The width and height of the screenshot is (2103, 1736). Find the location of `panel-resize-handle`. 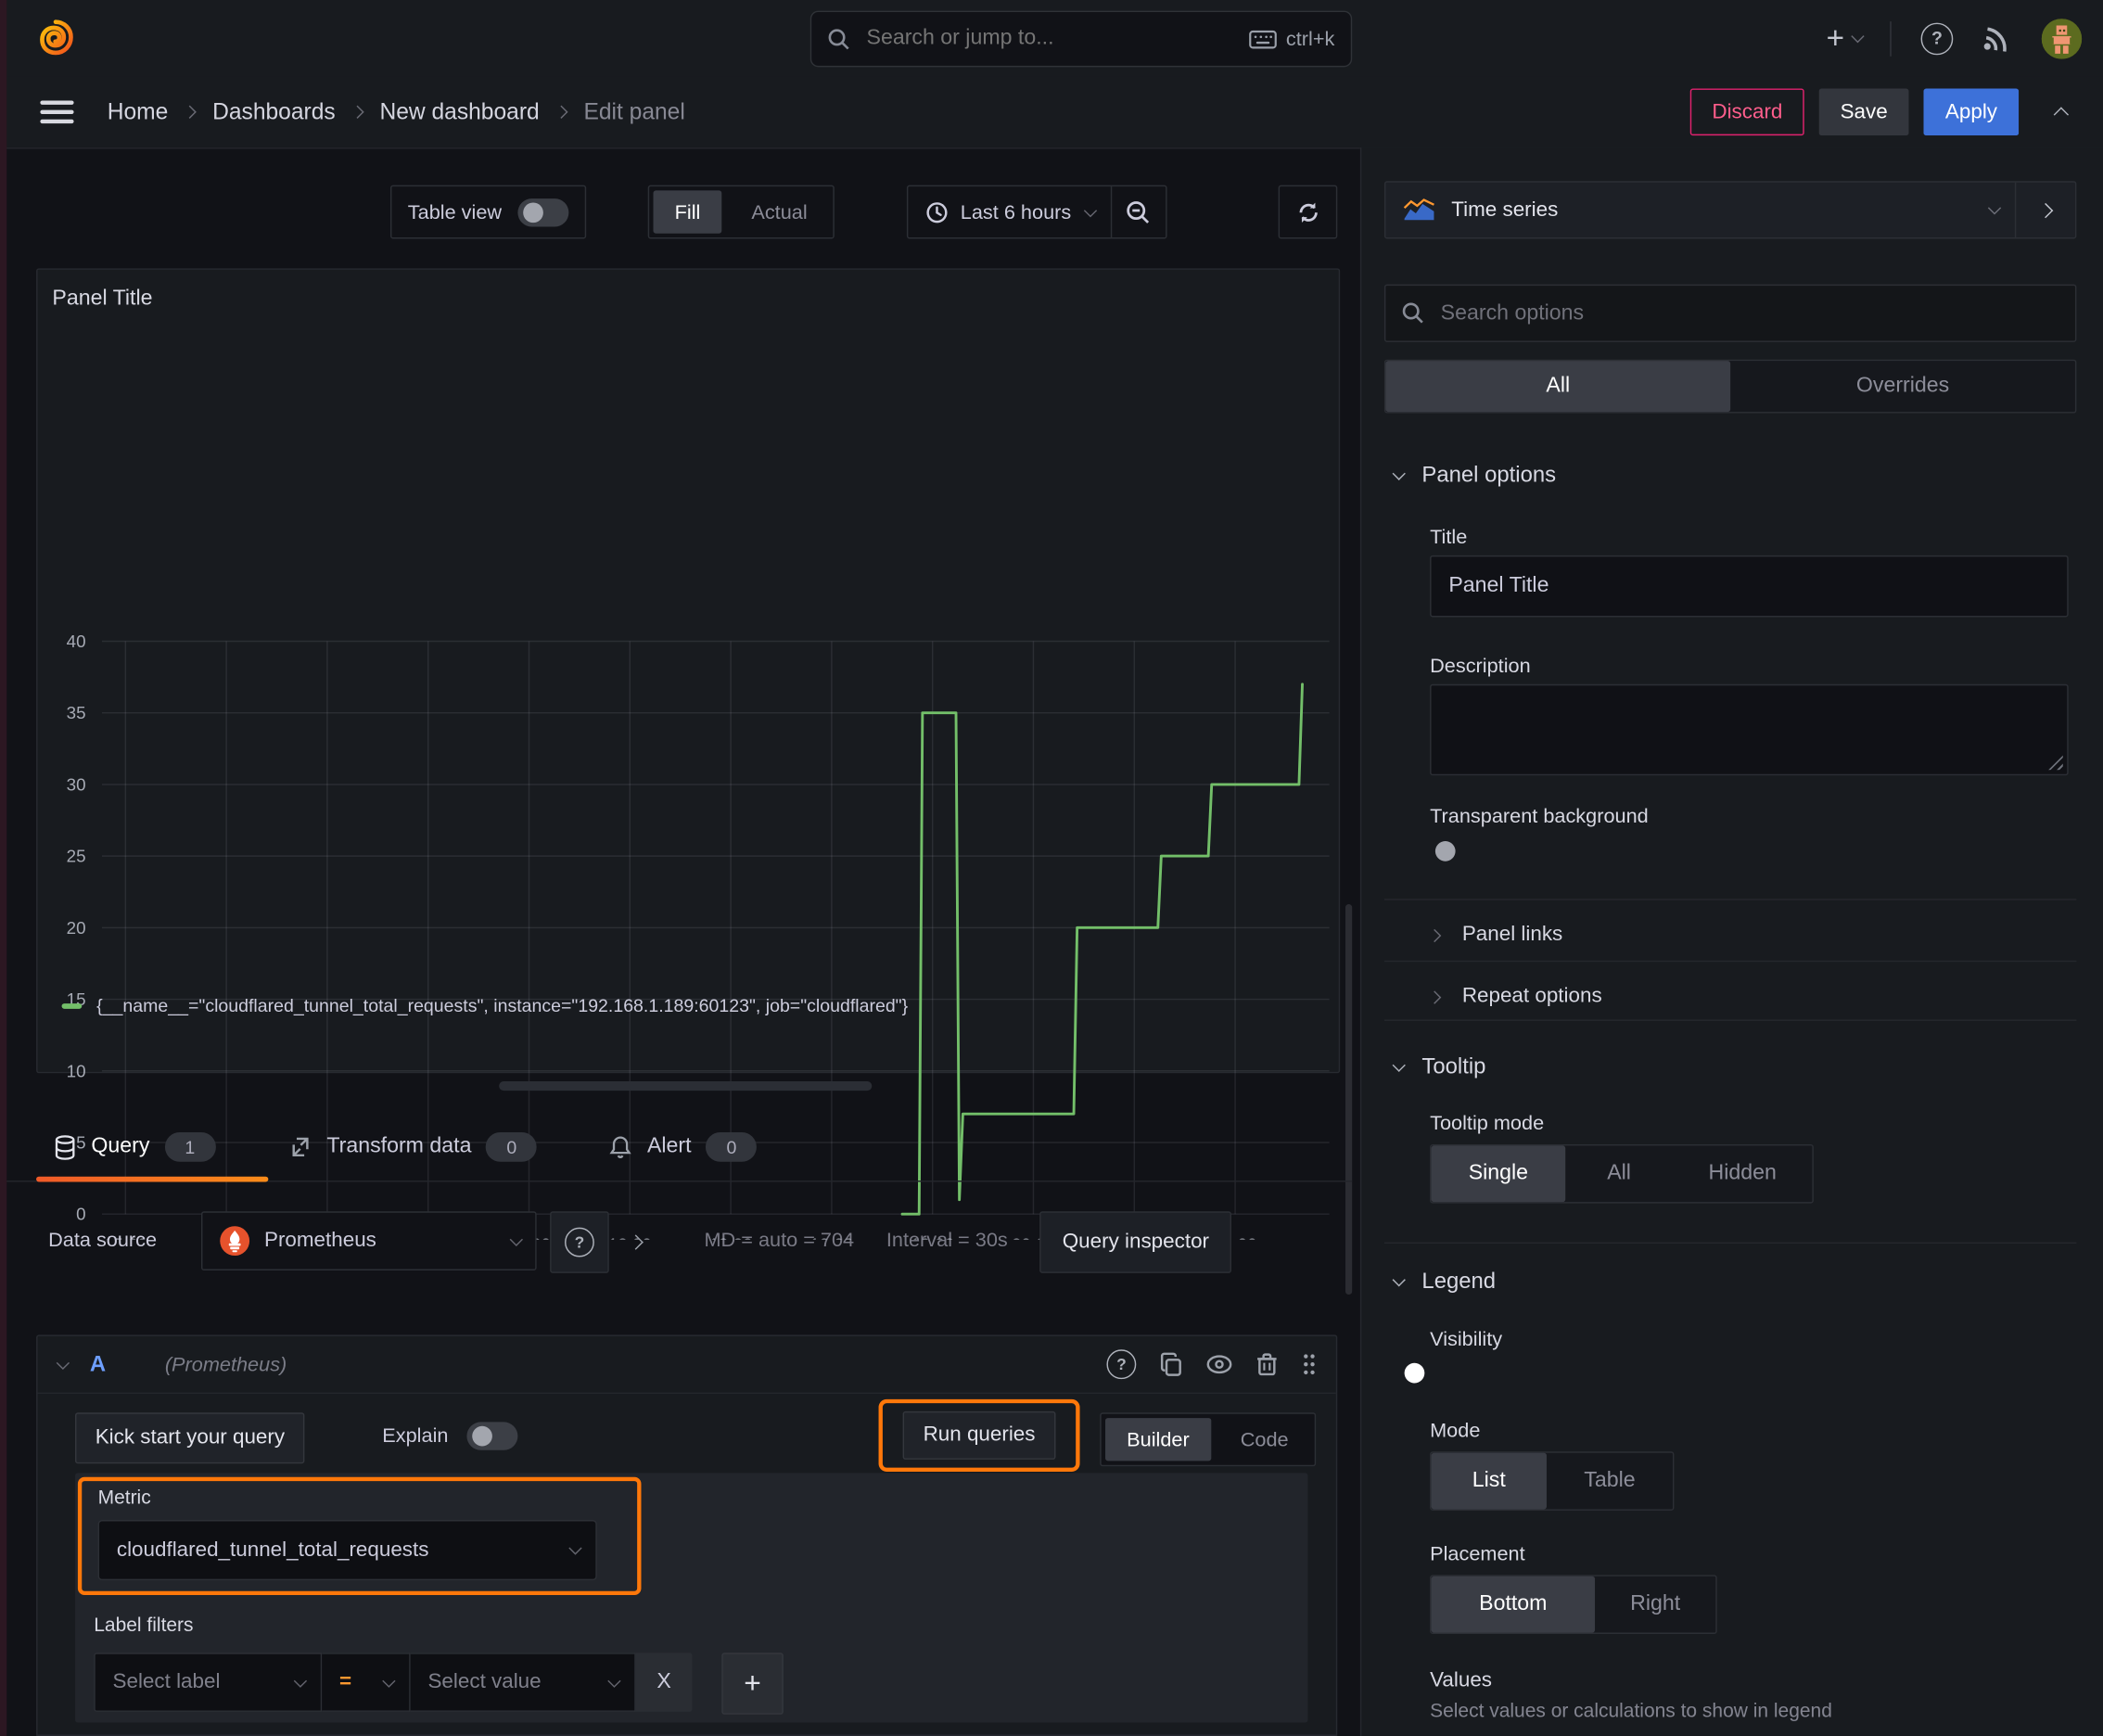

panel-resize-handle is located at coordinates (686, 1085).